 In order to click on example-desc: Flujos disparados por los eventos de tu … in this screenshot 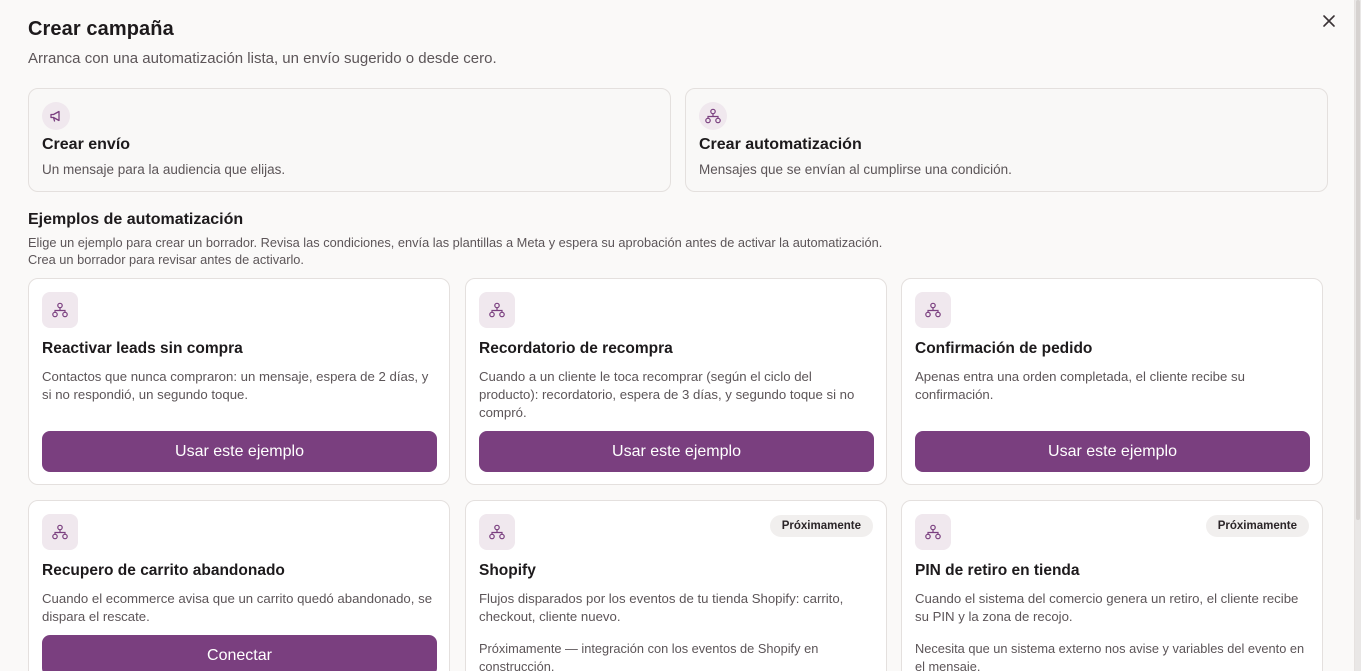, I will do `click(661, 607)`.